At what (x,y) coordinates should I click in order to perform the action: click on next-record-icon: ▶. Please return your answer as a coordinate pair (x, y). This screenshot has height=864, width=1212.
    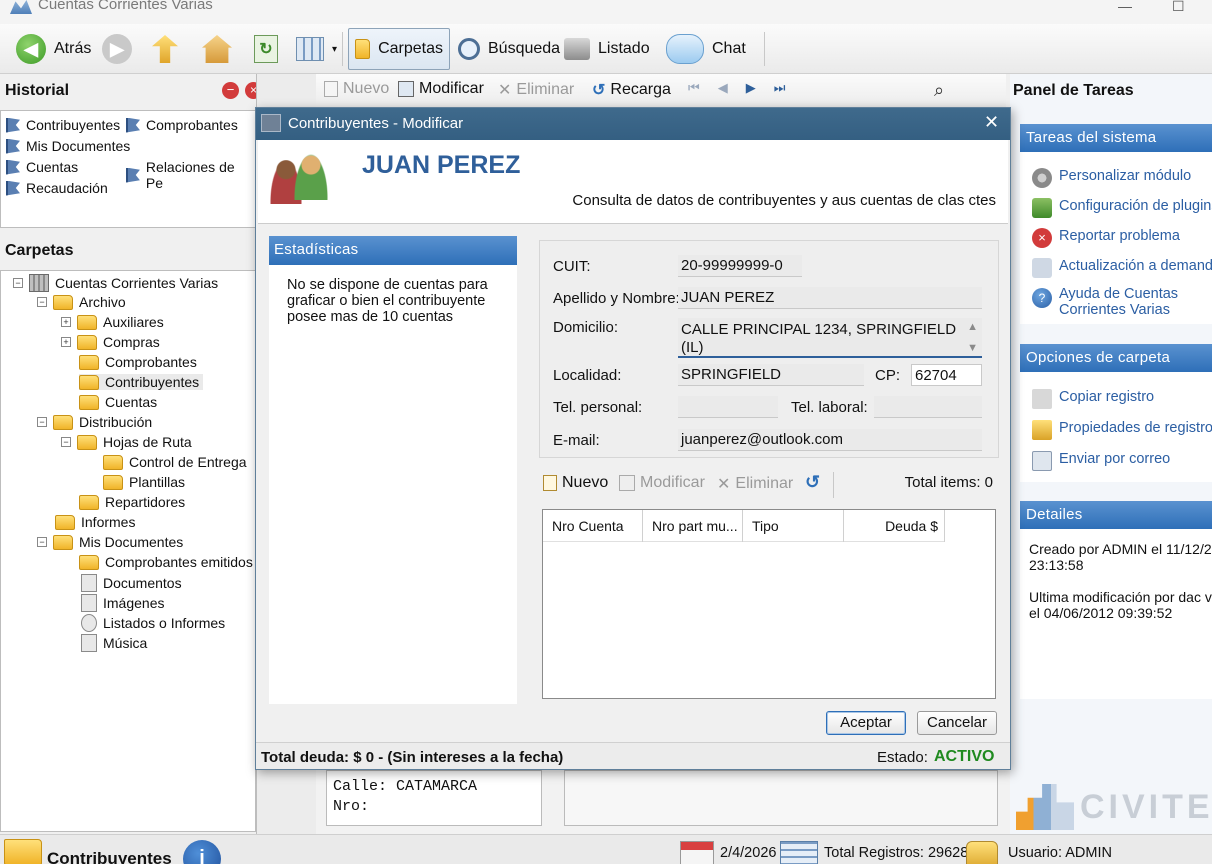
    Looking at the image, I should click on (751, 88).